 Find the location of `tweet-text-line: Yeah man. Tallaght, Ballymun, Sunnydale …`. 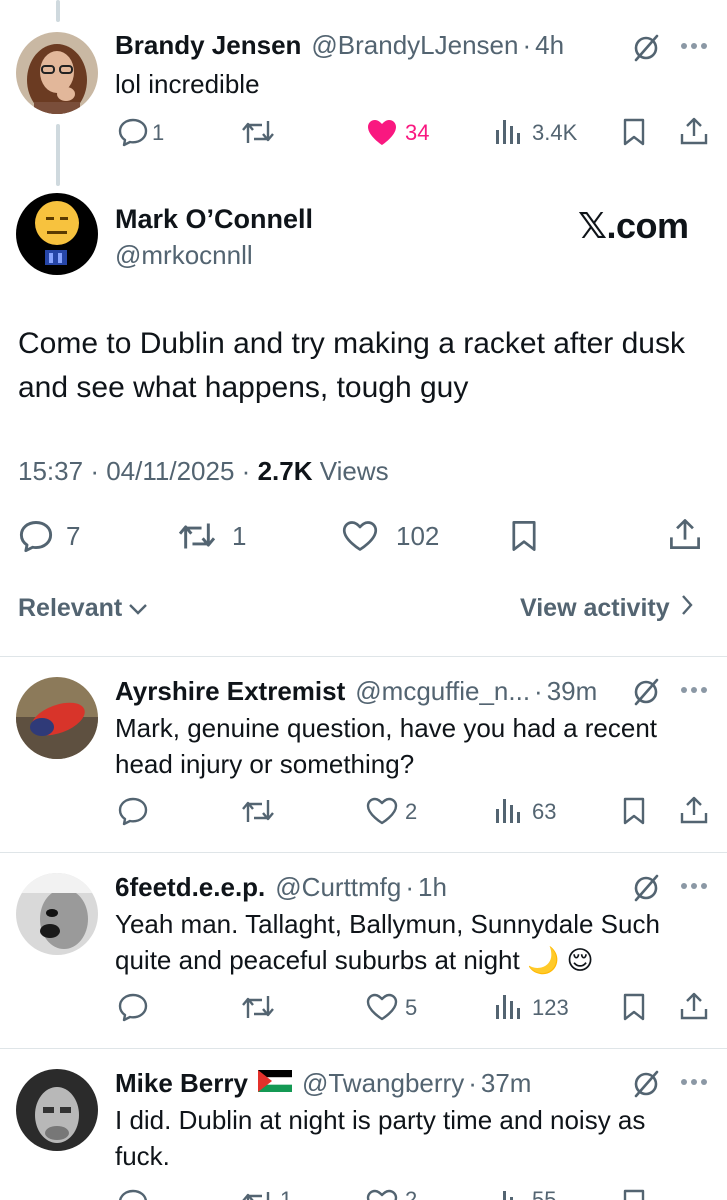

tweet-text-line: Yeah man. Tallaght, Ballymun, Sunnydale … is located at coordinates (387, 924).